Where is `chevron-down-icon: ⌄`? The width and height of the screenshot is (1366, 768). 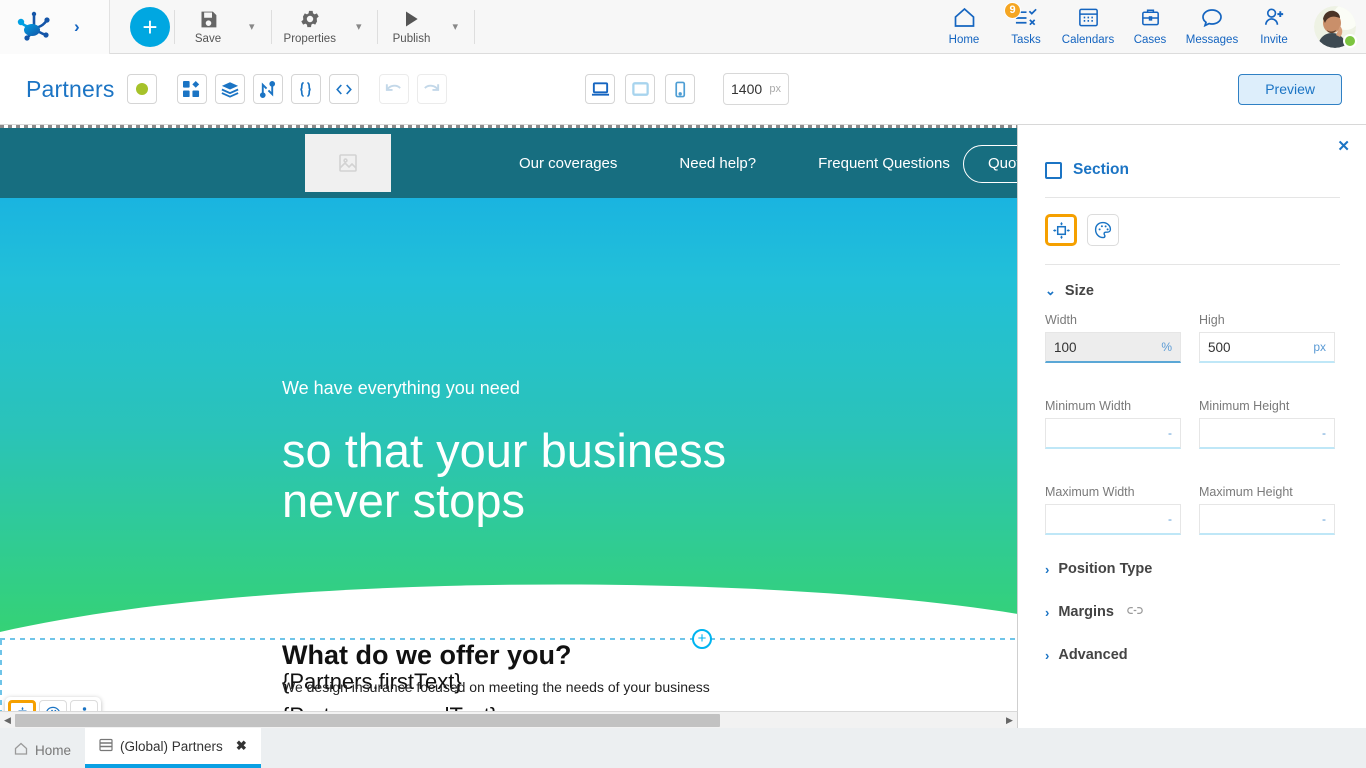 chevron-down-icon: ⌄ is located at coordinates (1050, 290).